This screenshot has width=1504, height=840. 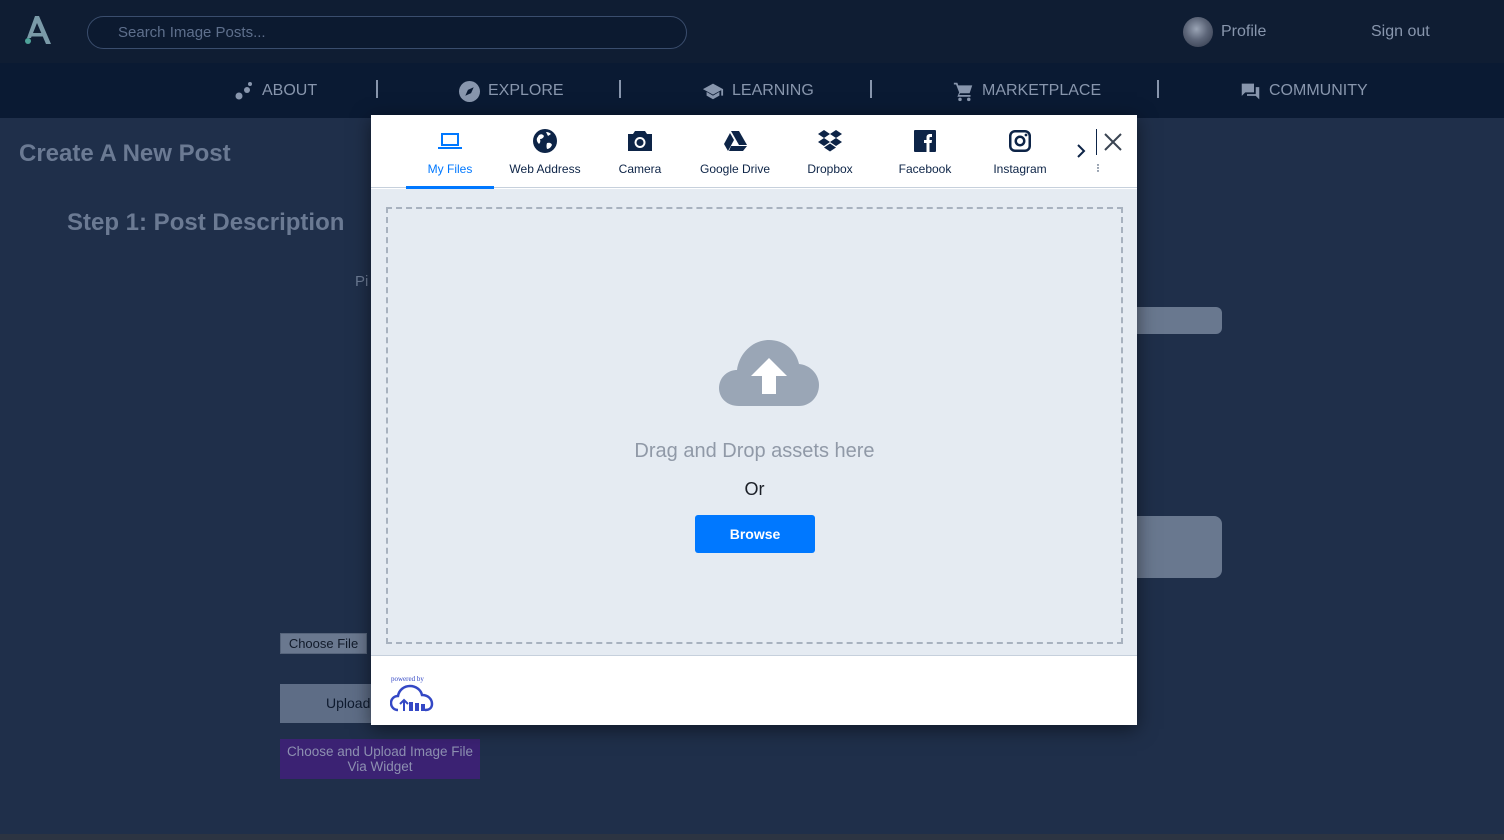 I want to click on tab-label: Facebook, so click(x=925, y=169).